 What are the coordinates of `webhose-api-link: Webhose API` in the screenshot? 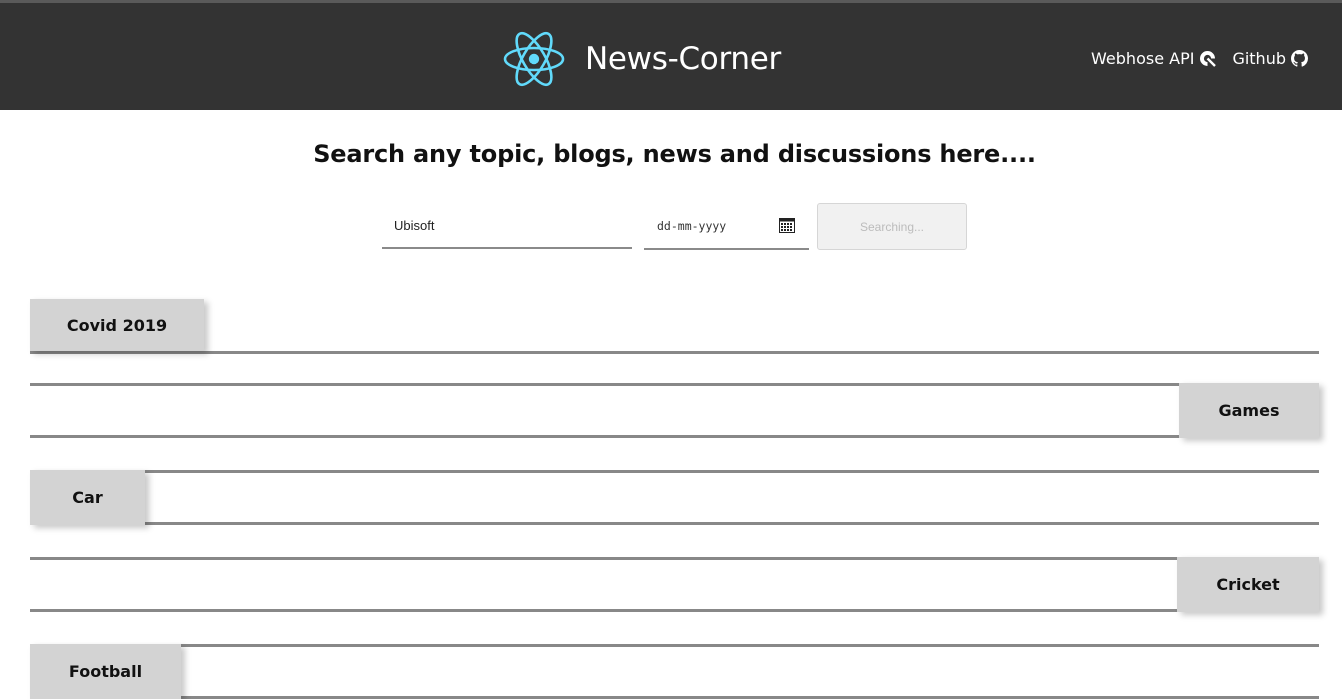 It's located at (1154, 58).